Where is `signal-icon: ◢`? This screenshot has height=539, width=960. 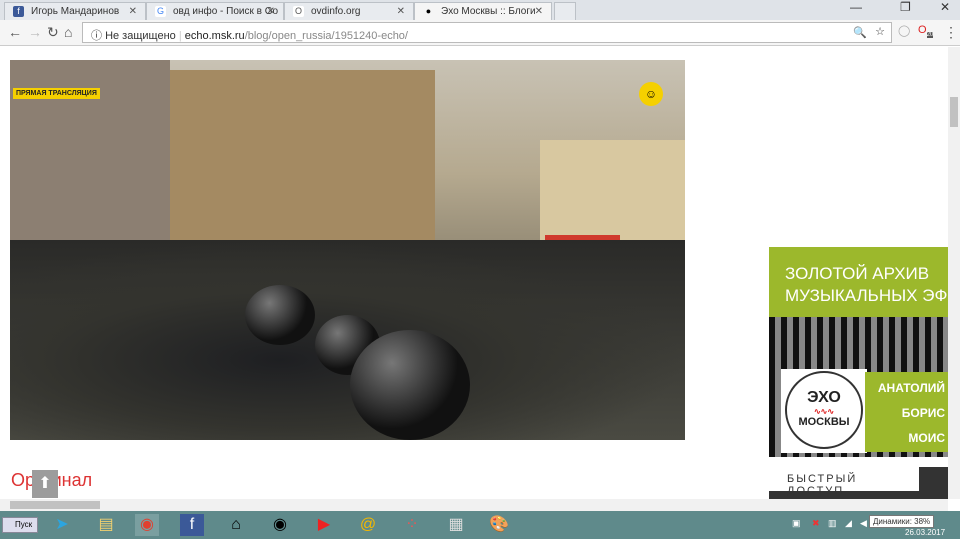
signal-icon: ◢ is located at coordinates (848, 523).